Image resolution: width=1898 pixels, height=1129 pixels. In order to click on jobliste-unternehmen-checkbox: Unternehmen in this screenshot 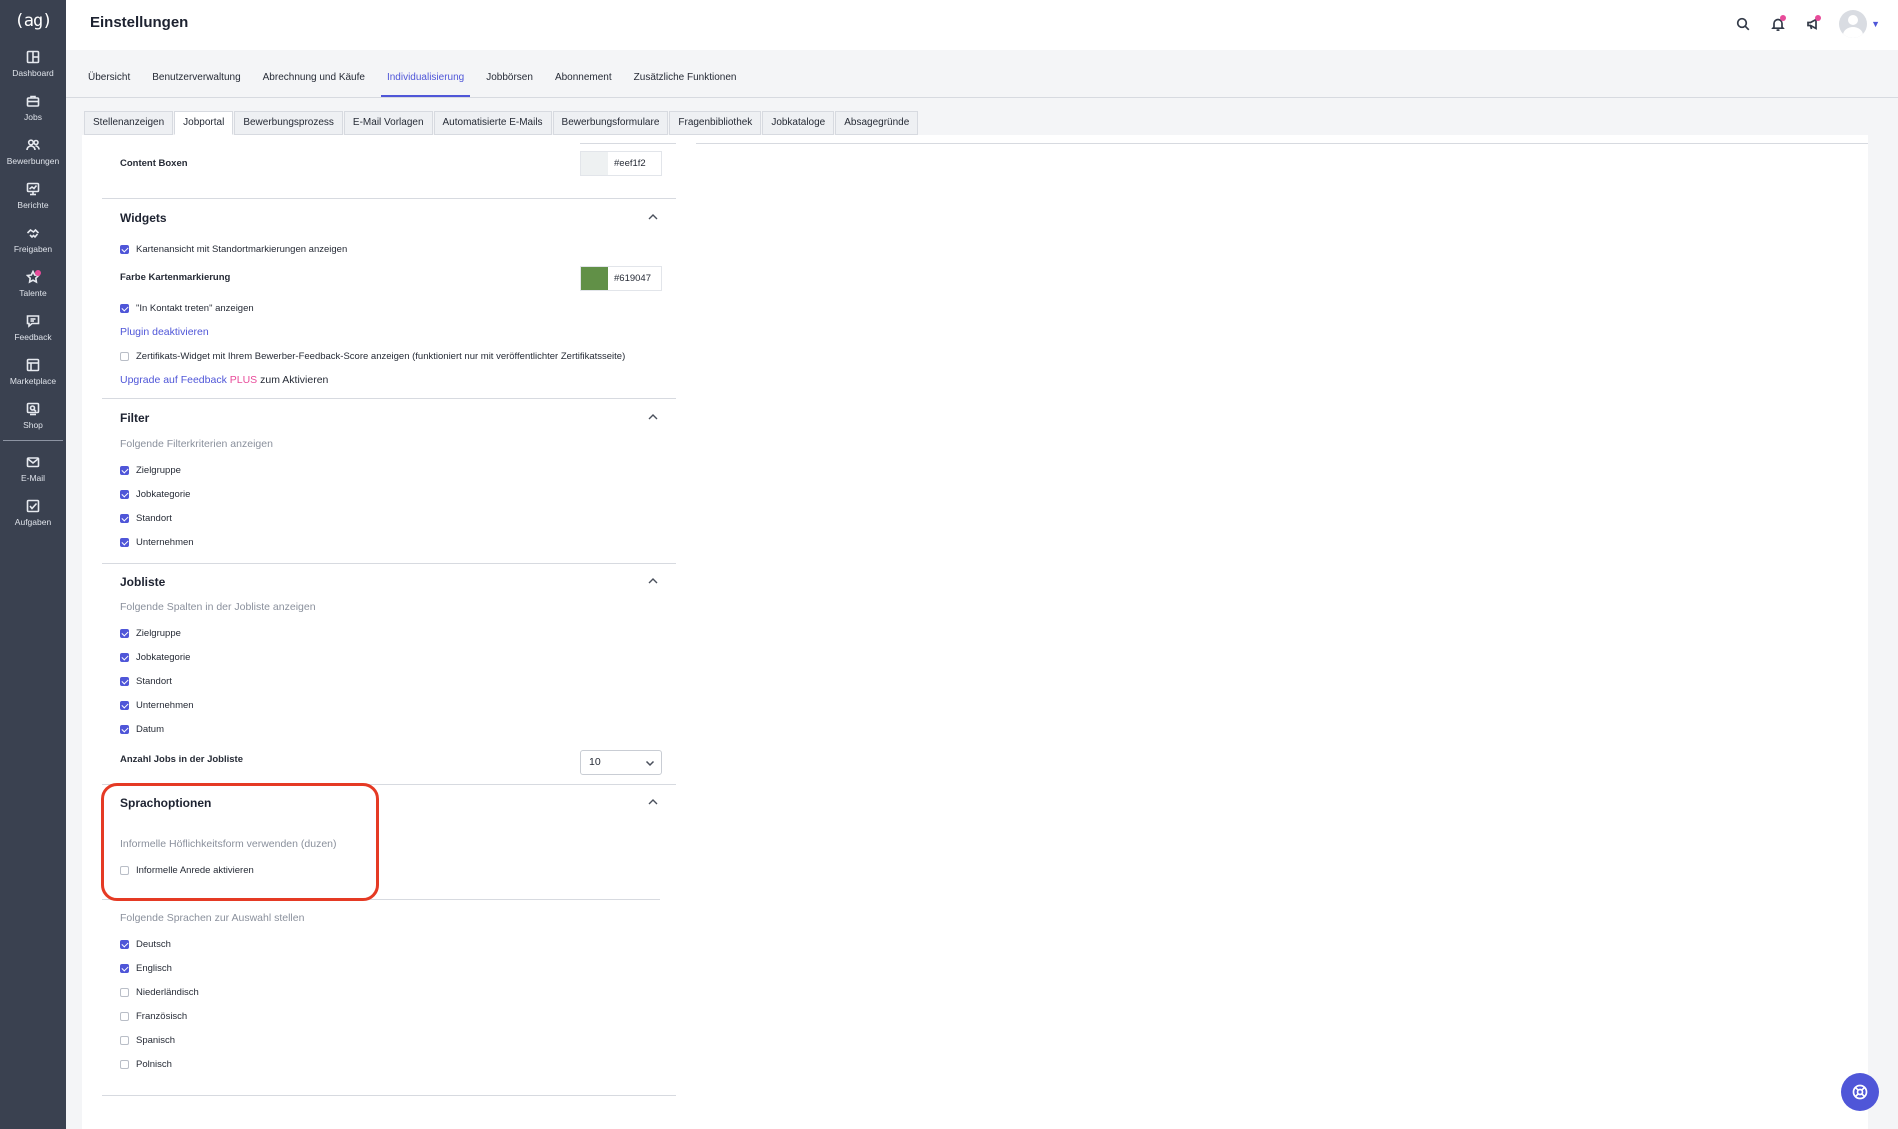, I will do `click(157, 705)`.